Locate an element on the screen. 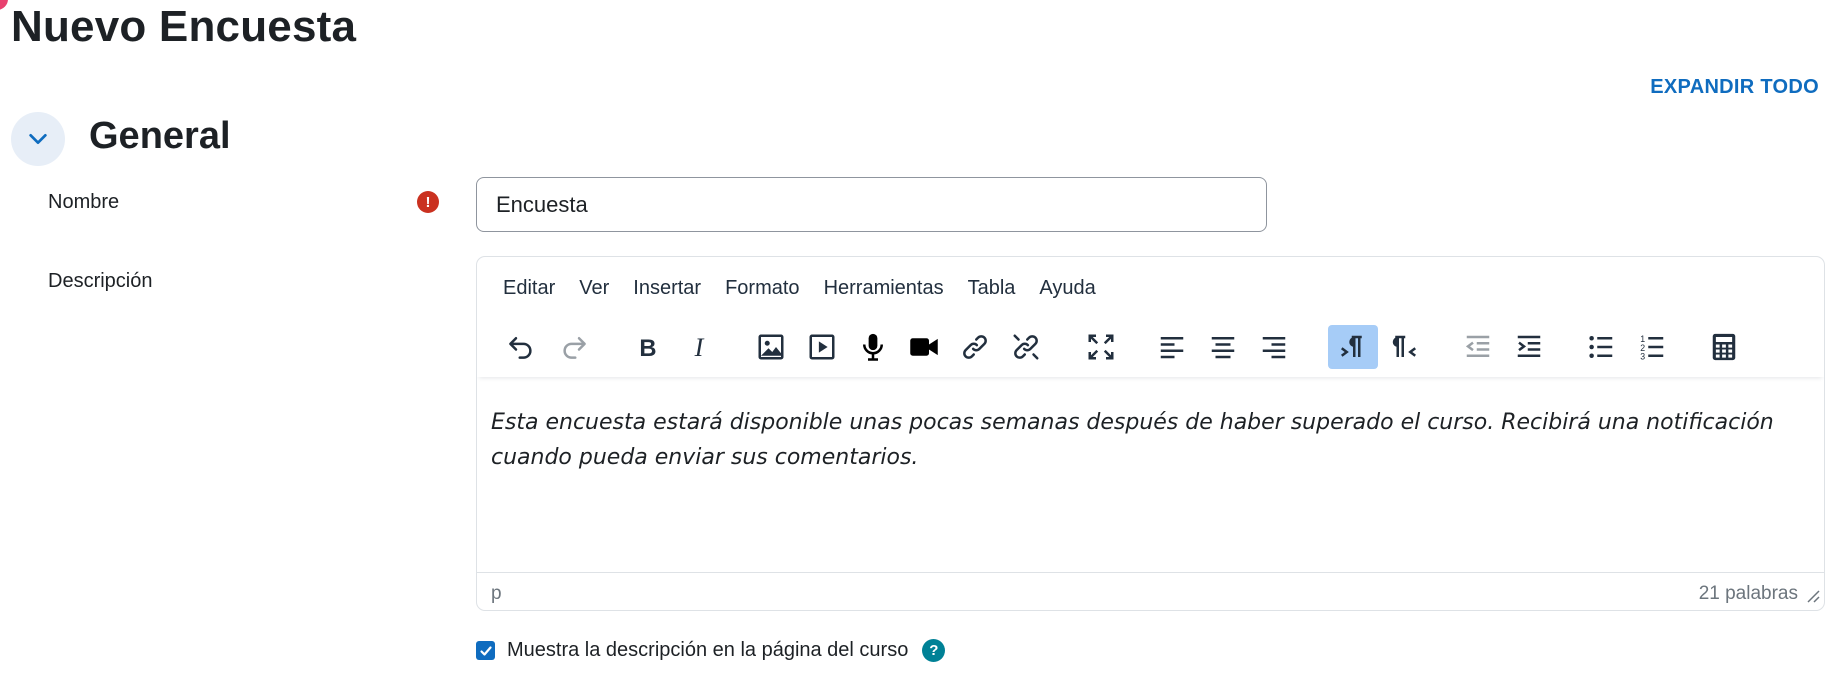  editor-toolbar: B I 1 2 3 is located at coordinates (1150, 351).